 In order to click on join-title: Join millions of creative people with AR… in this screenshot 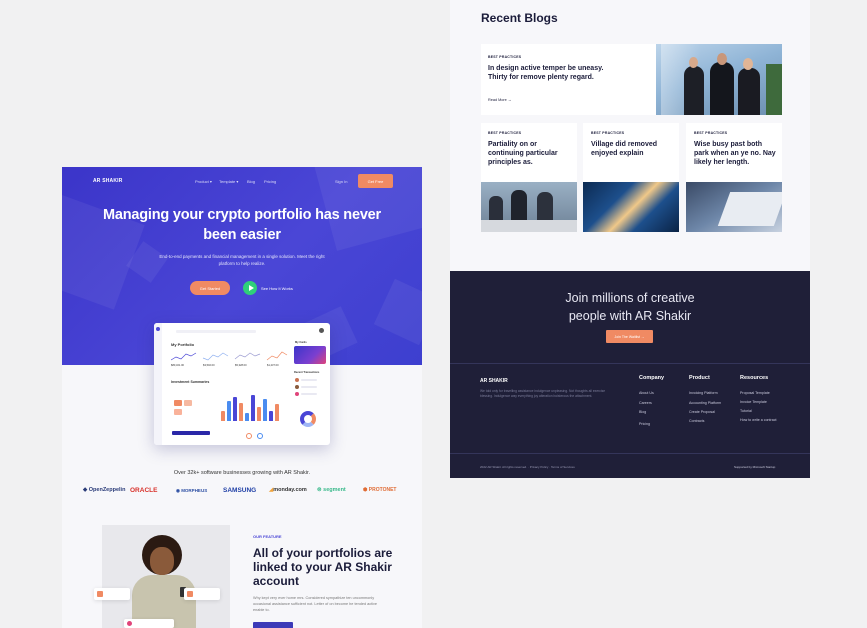, I will do `click(630, 307)`.